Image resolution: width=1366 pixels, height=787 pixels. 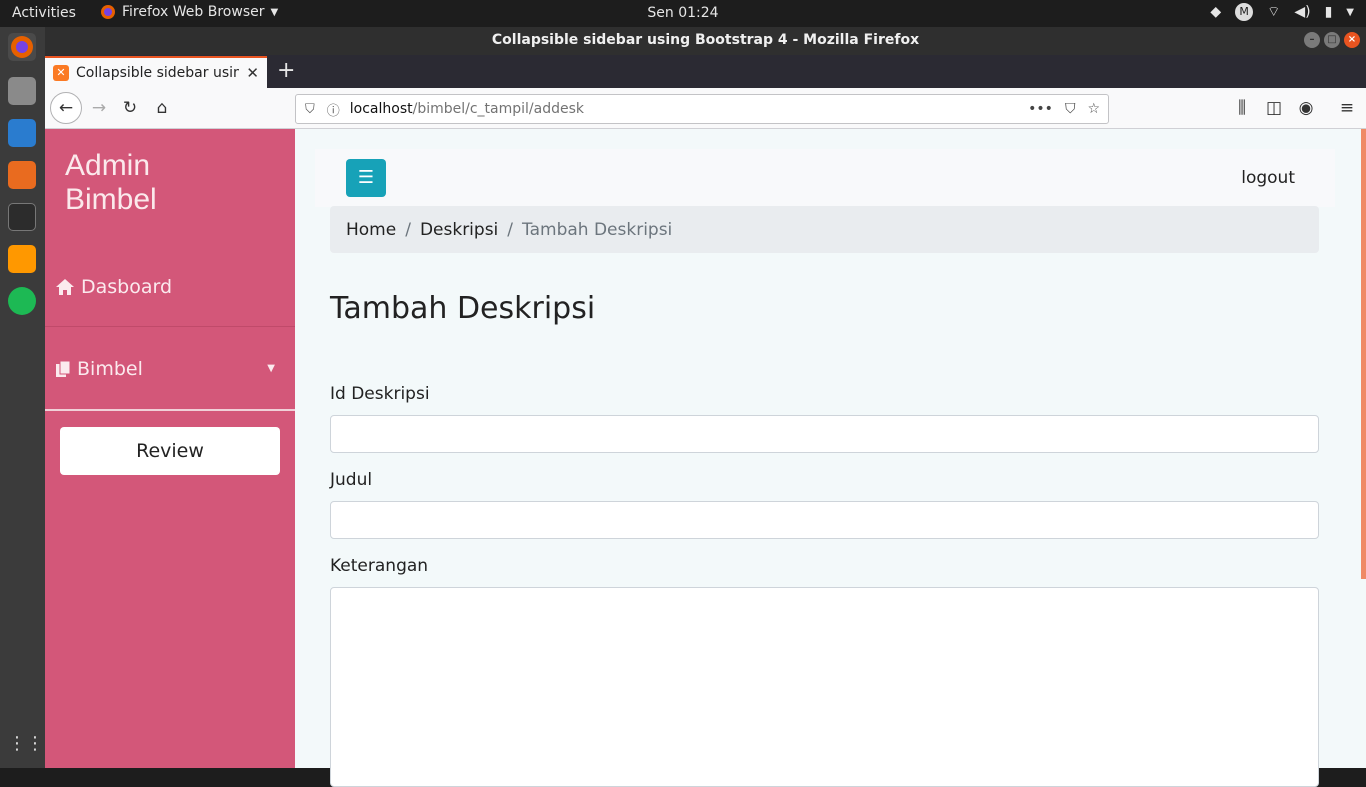 What do you see at coordinates (193, 12) in the screenshot?
I see `app-menu-label: Firefox Web Browser` at bounding box center [193, 12].